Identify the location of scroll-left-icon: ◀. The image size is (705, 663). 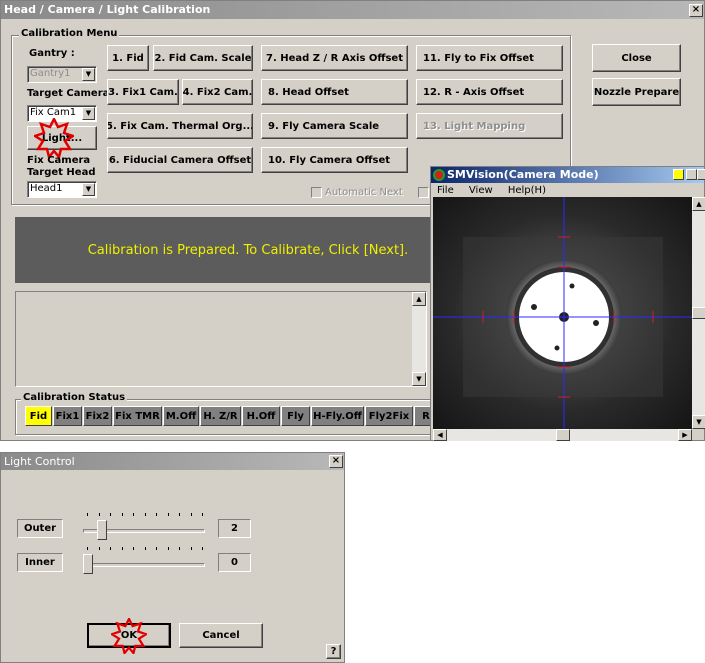
(440, 435).